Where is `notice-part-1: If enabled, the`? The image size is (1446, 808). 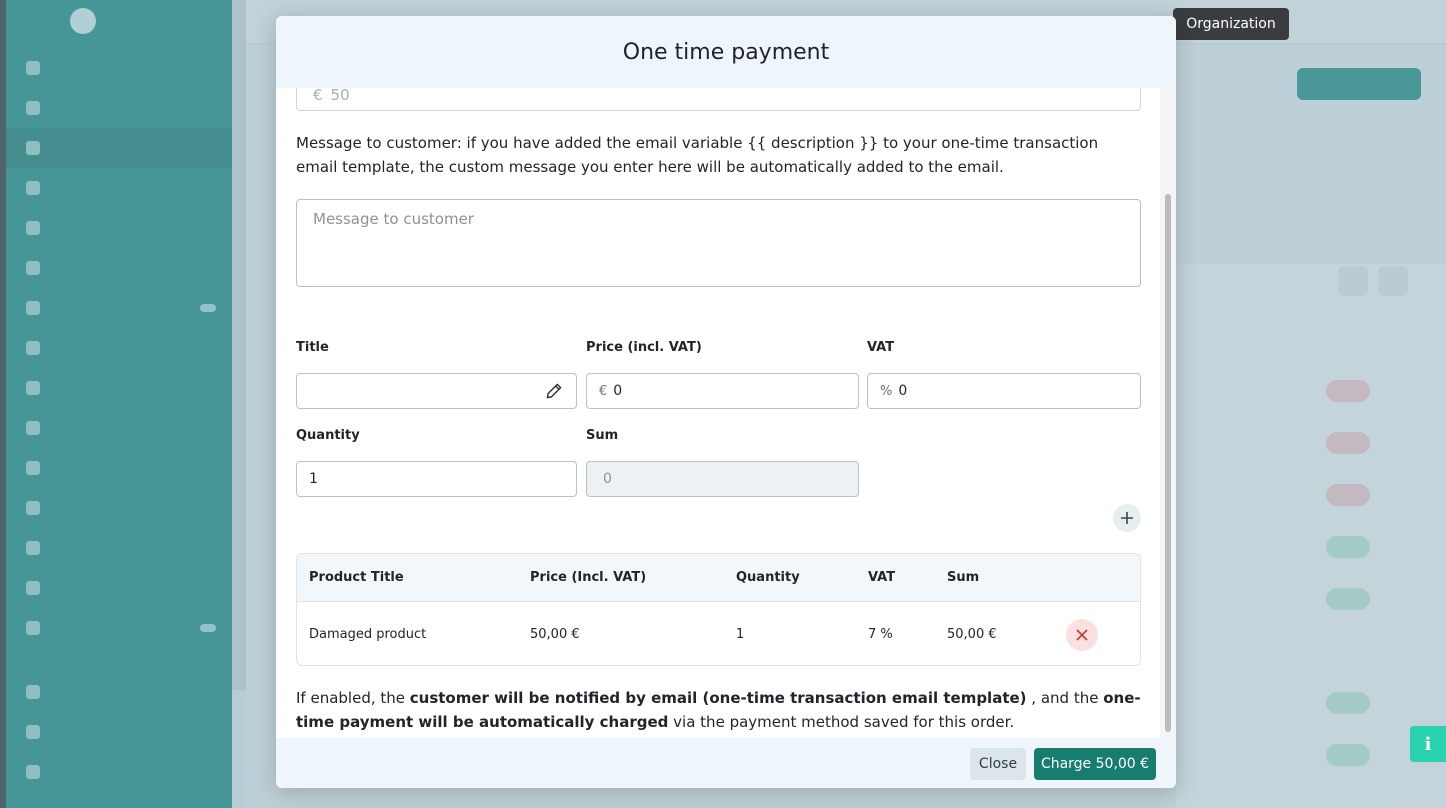
notice-part-1: If enabled, the is located at coordinates (353, 698).